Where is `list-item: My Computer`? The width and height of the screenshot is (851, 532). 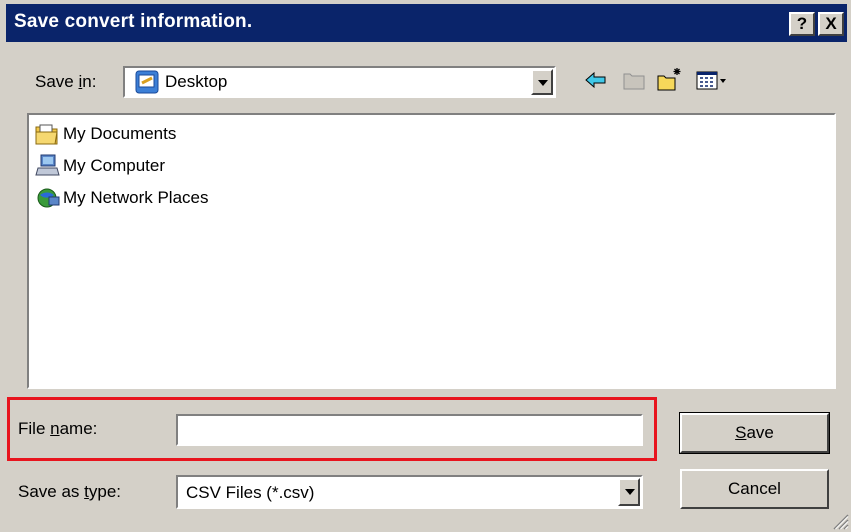 list-item: My Computer is located at coordinates (100, 166).